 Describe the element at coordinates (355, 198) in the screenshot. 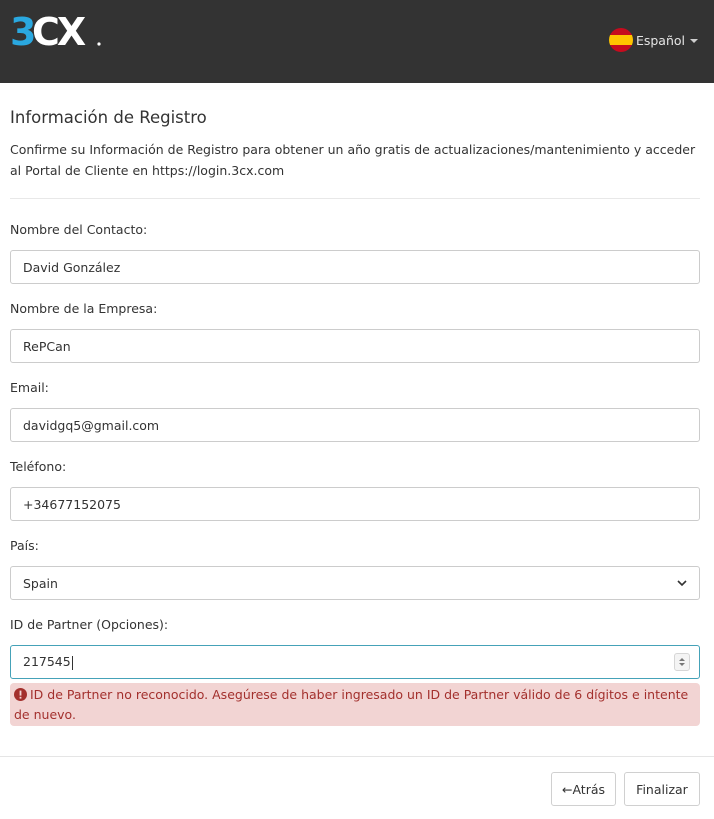

I see `divider` at that location.